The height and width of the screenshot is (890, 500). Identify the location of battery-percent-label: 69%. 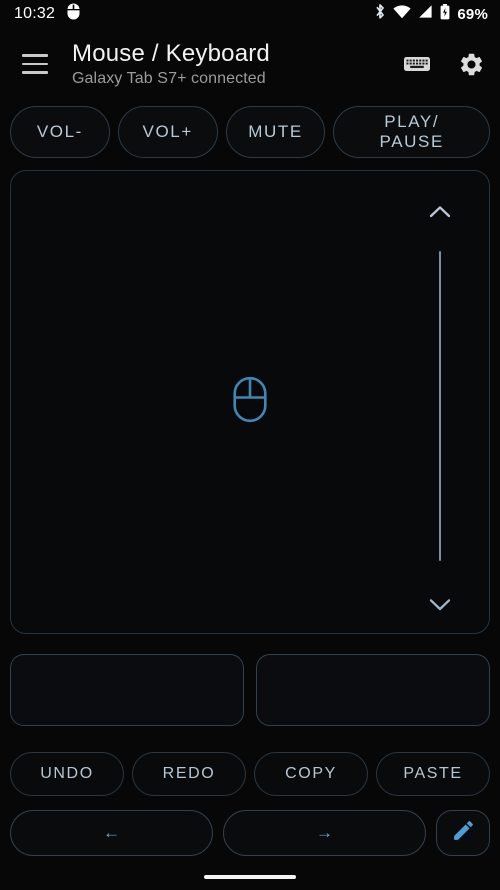
(472, 14).